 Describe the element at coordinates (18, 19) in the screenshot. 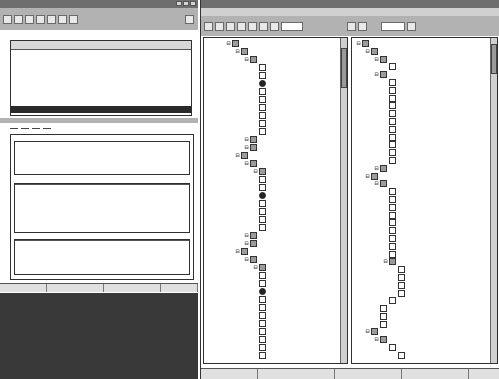

I see `refresh-icon` at that location.